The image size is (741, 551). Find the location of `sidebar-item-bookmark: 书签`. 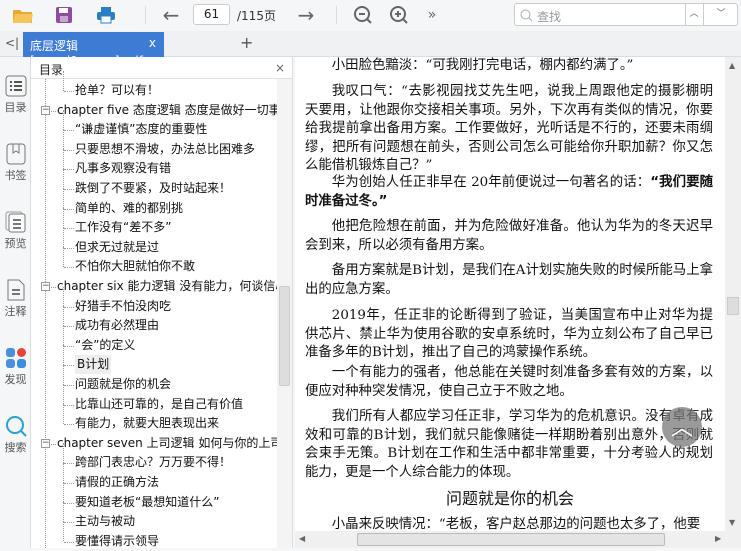

sidebar-item-bookmark: 书签 is located at coordinates (15, 163).